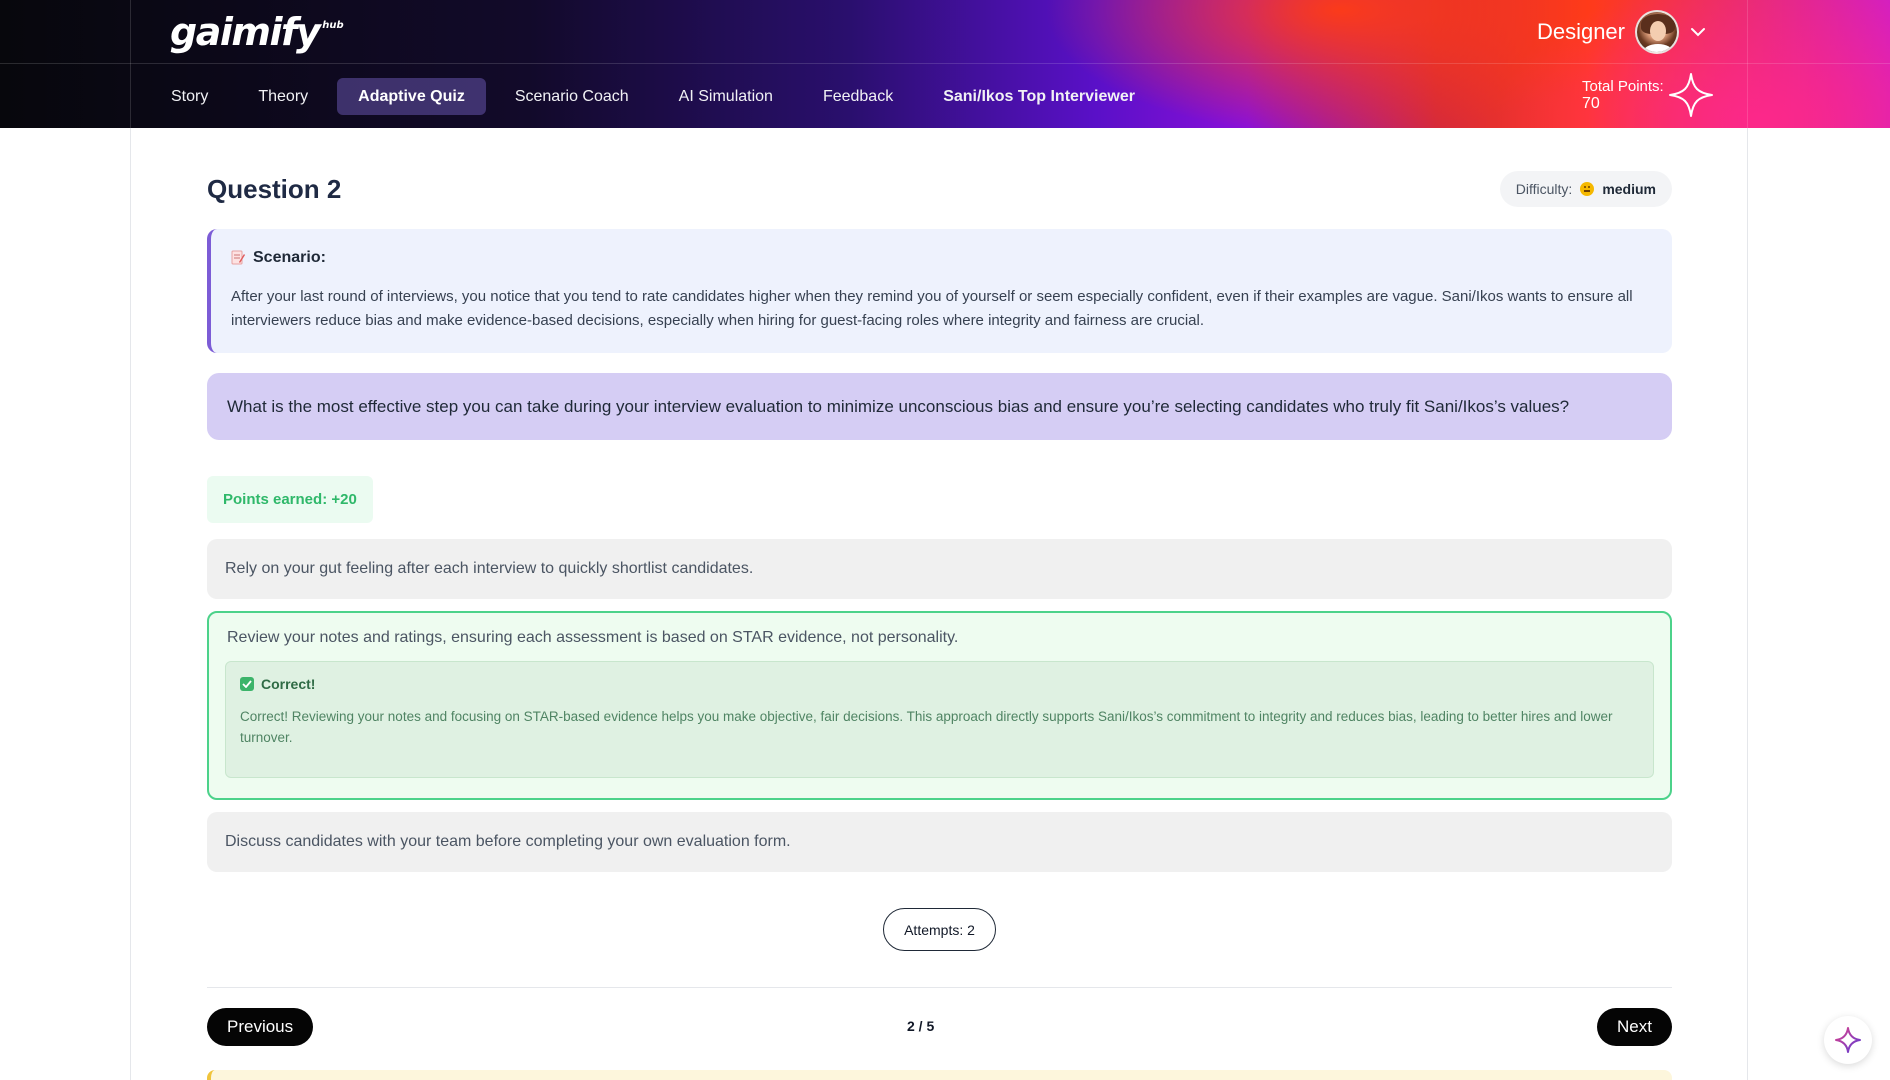 Image resolution: width=1890 pixels, height=1080 pixels. What do you see at coordinates (130, 64) in the screenshot?
I see `header-left-guide` at bounding box center [130, 64].